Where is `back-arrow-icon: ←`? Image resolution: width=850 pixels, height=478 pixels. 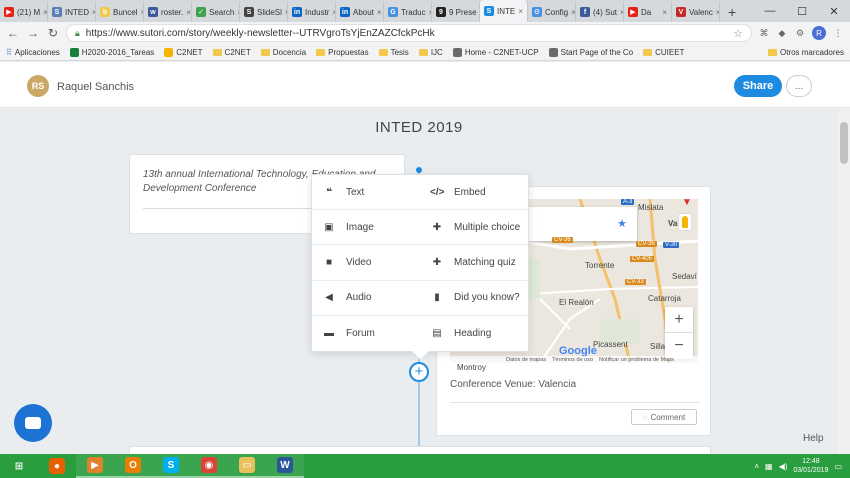 back-arrow-icon: ← is located at coordinates (13, 33).